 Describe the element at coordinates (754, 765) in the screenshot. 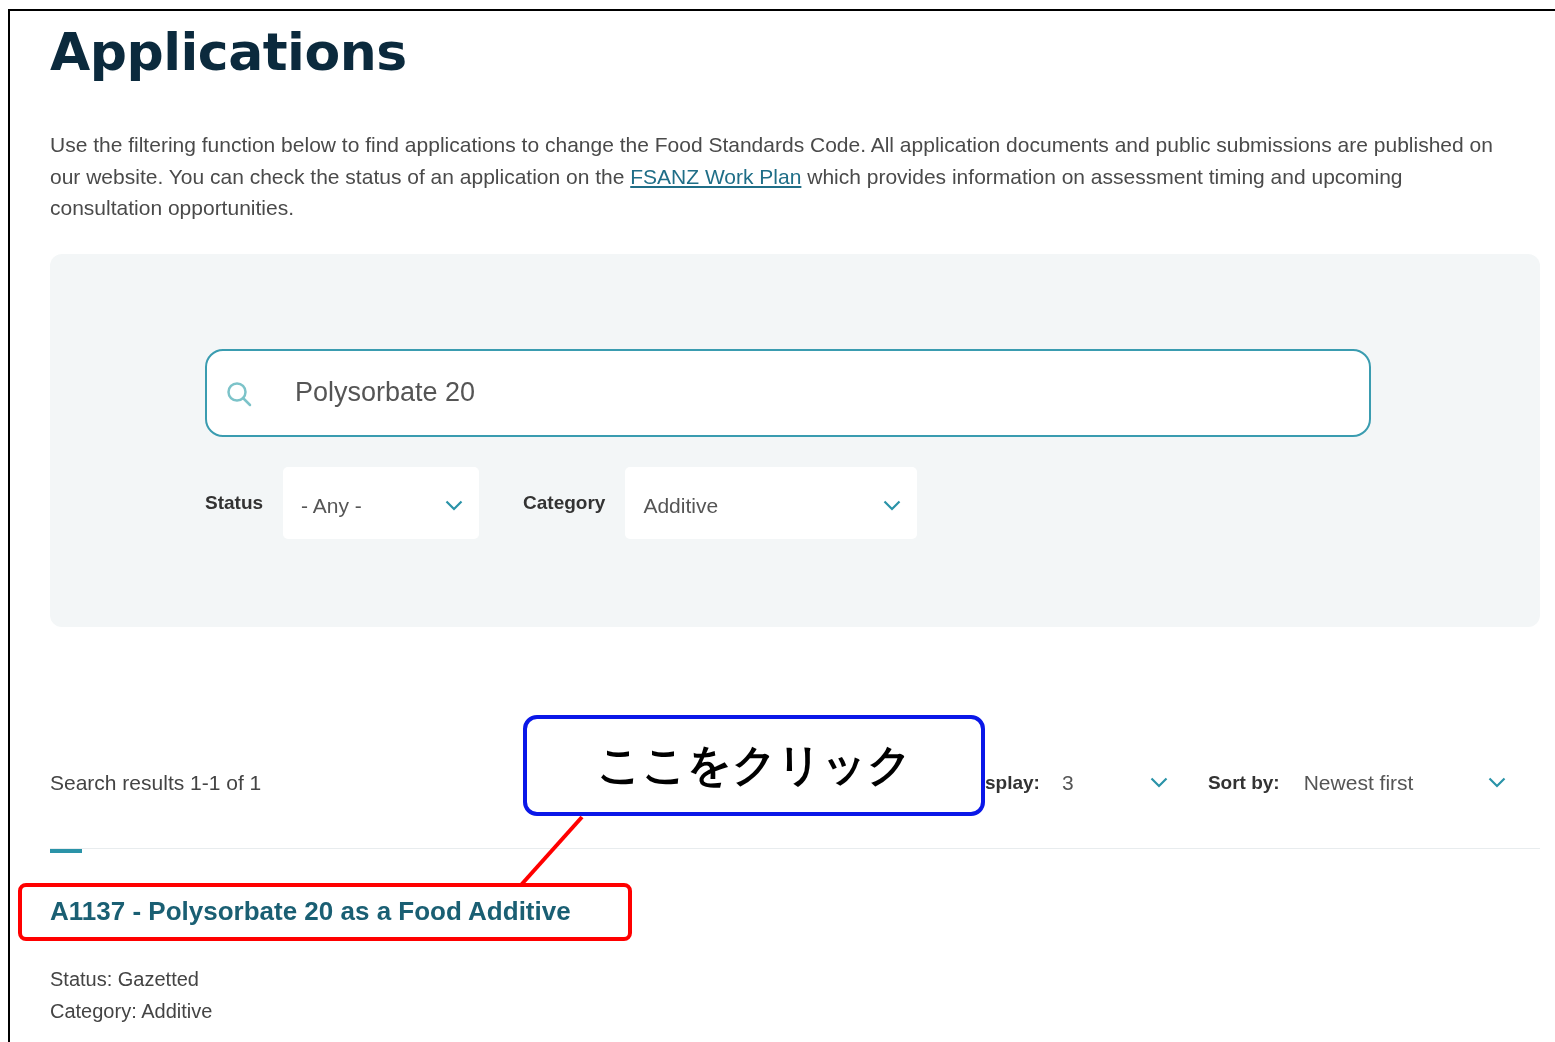

I see `callout-box: ここをクリック` at that location.